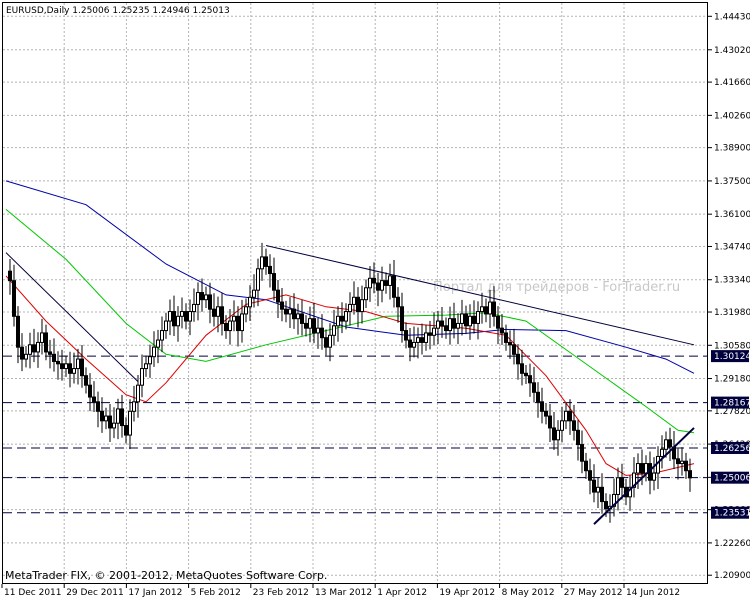  I want to click on y-tick-label: 1.29180, so click(732, 380).